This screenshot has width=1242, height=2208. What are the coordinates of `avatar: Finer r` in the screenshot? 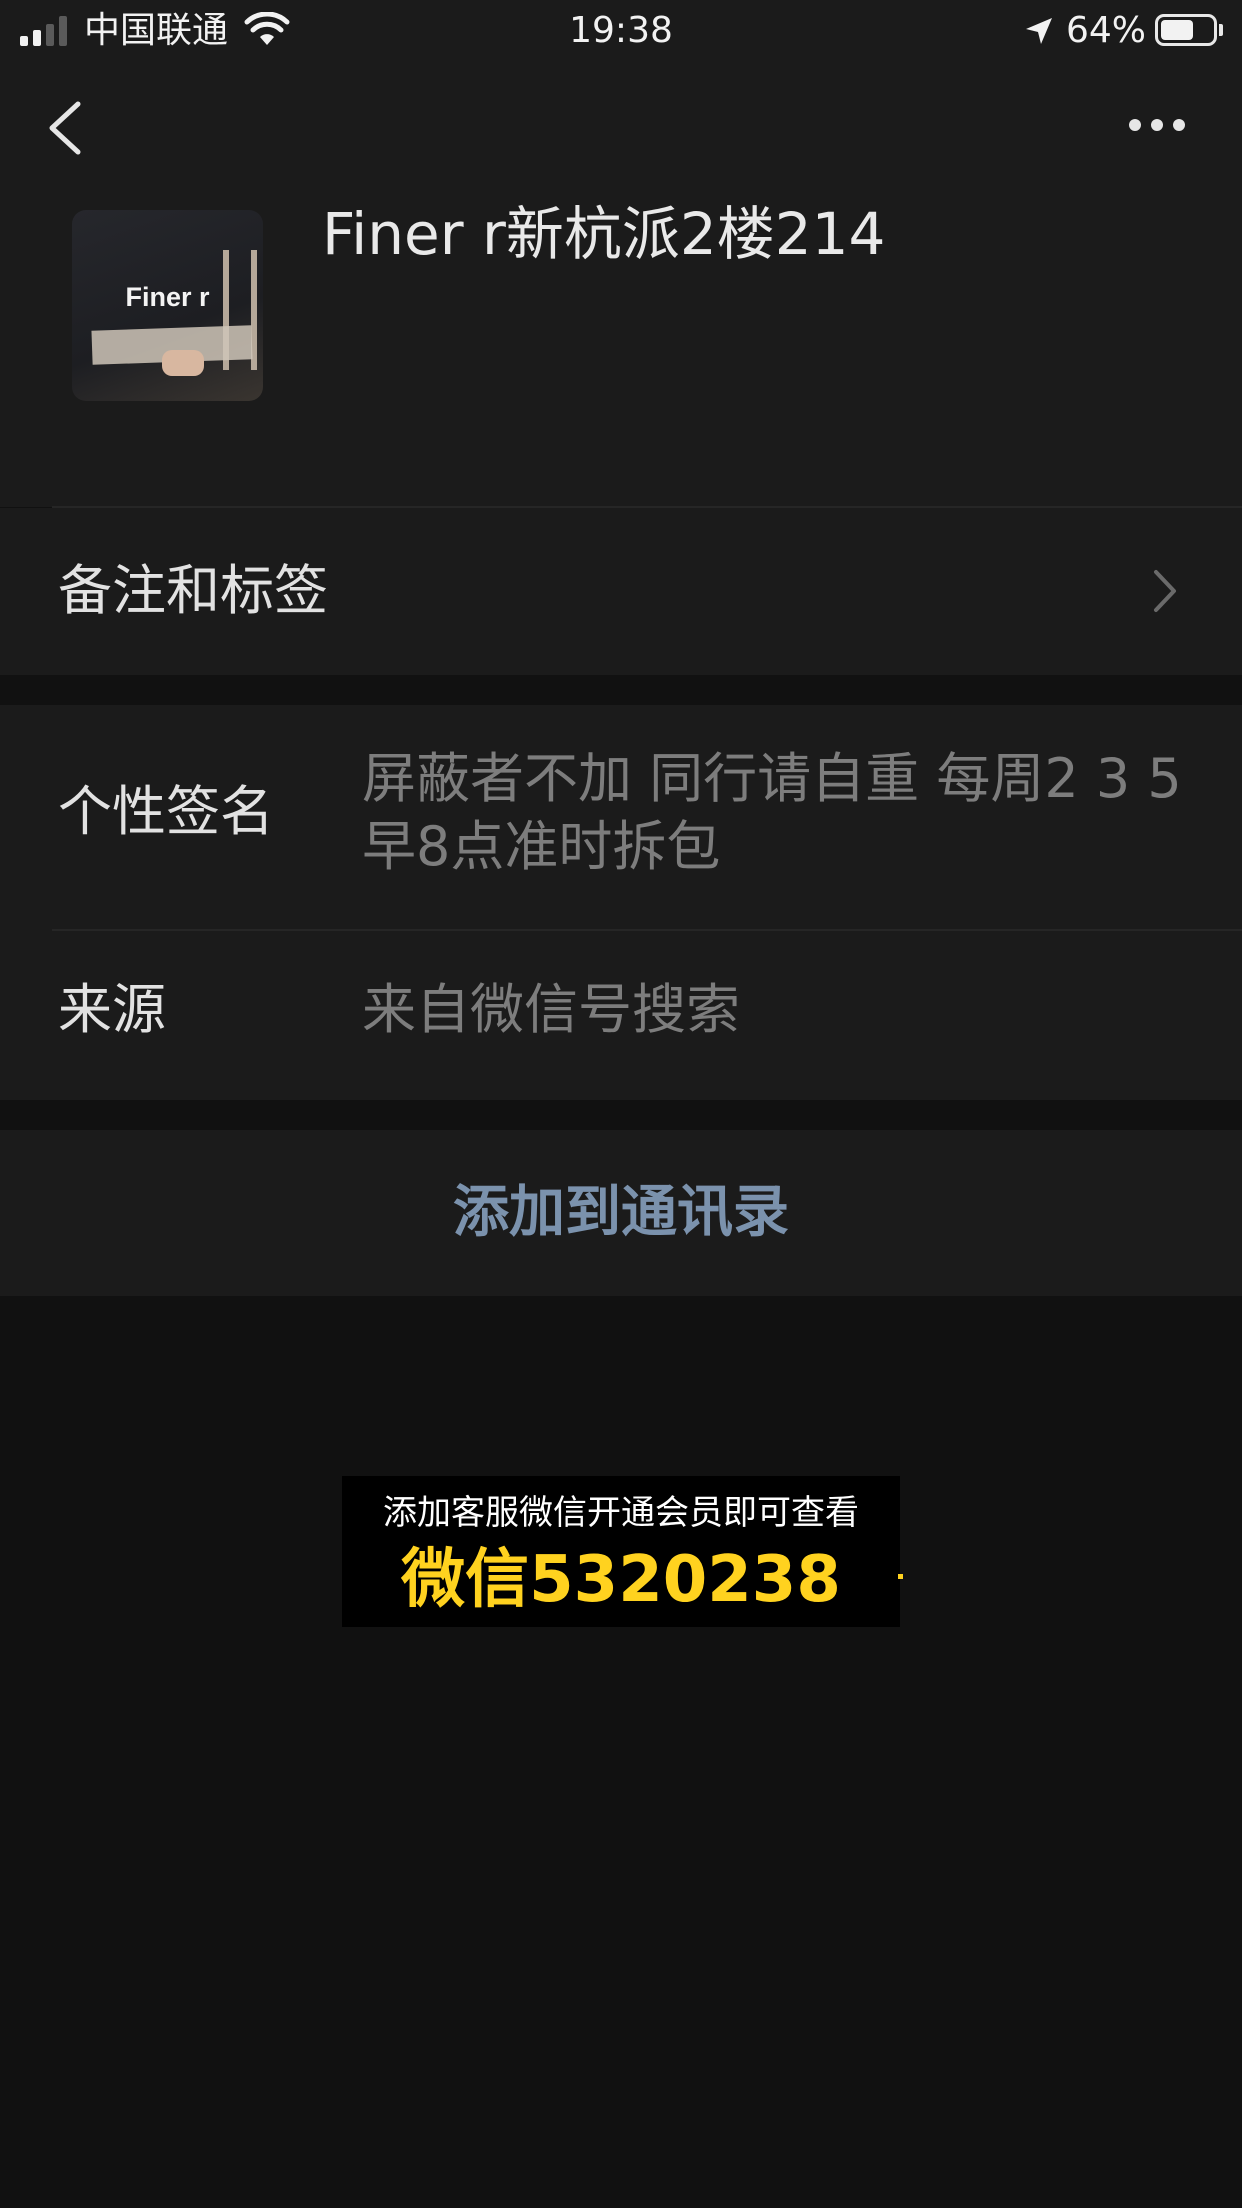 It's located at (167, 305).